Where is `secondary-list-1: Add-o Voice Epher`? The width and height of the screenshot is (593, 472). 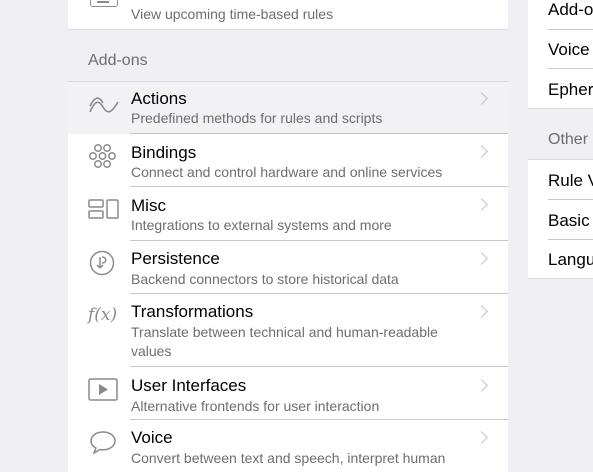 secondary-list-1: Add-o Voice Epher is located at coordinates (560, 54).